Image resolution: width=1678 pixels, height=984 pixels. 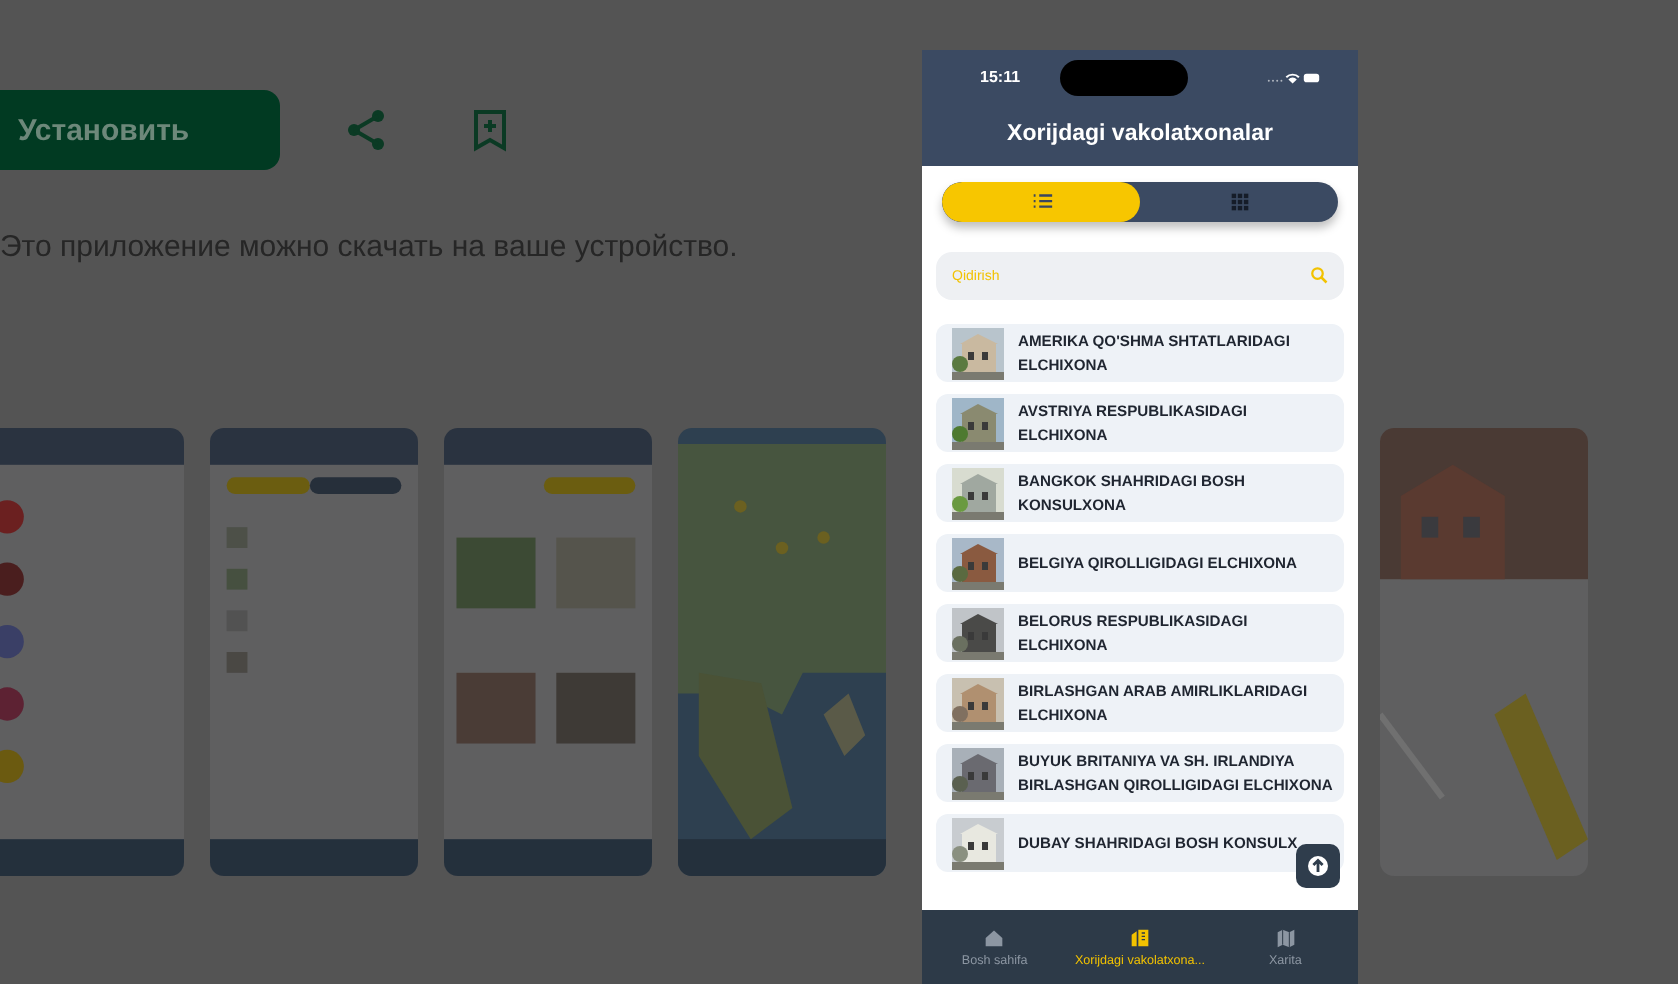 I want to click on map-icon, so click(x=1285, y=937).